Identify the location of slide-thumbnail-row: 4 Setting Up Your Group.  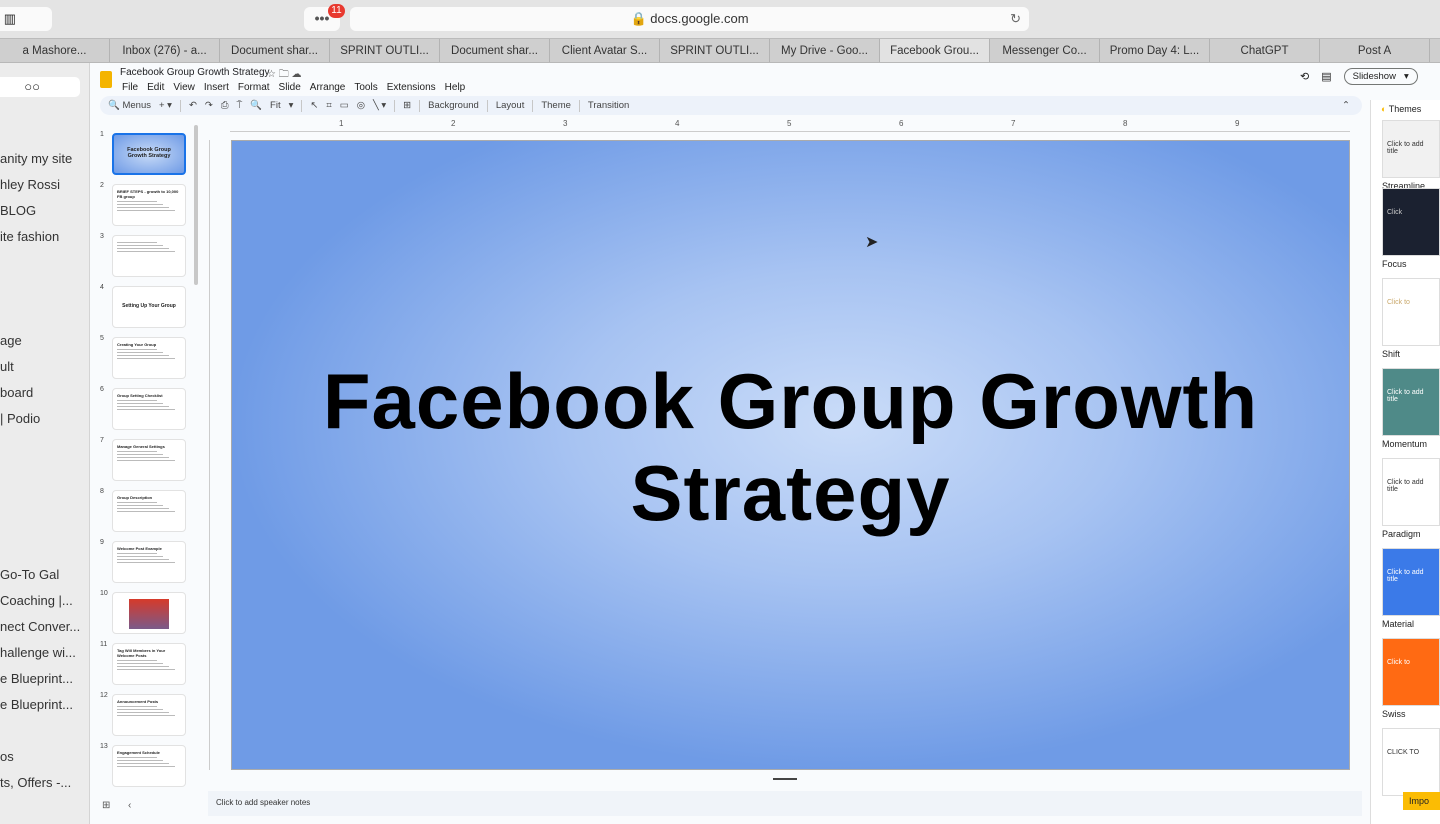
(142, 307).